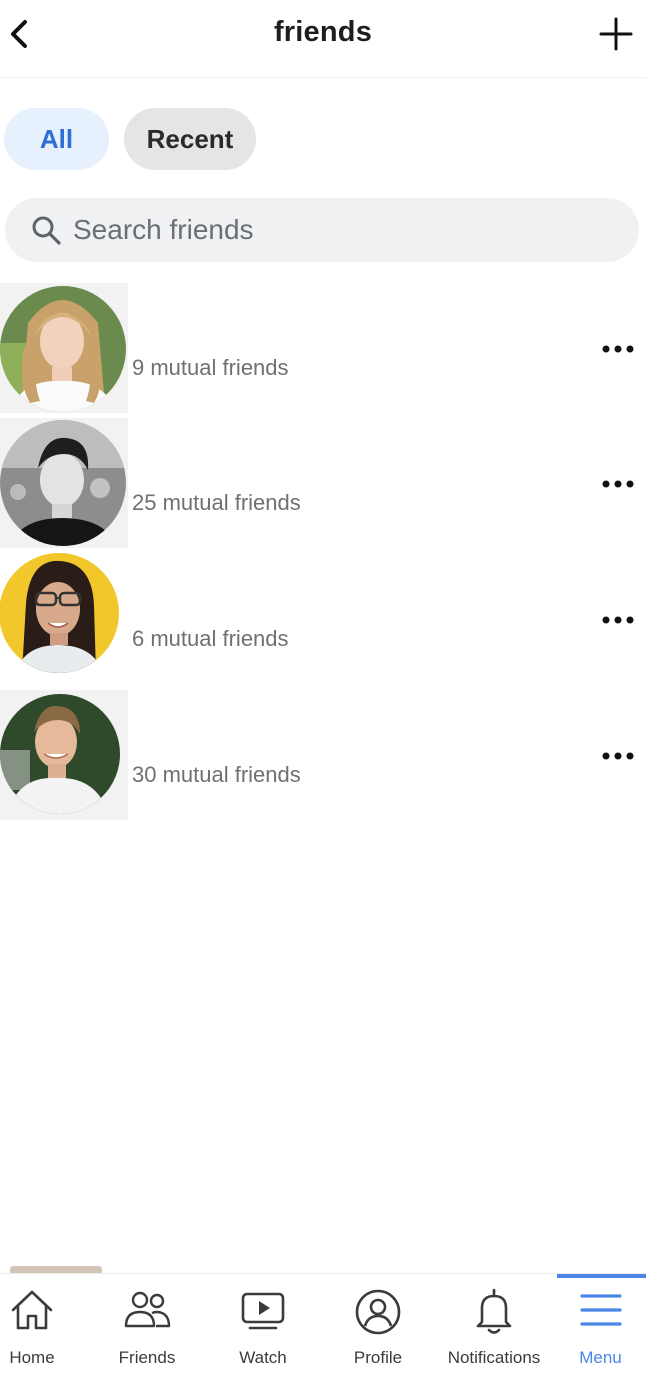 The width and height of the screenshot is (646, 1373). I want to click on nav-notifications-label: Notifications, so click(494, 1357).